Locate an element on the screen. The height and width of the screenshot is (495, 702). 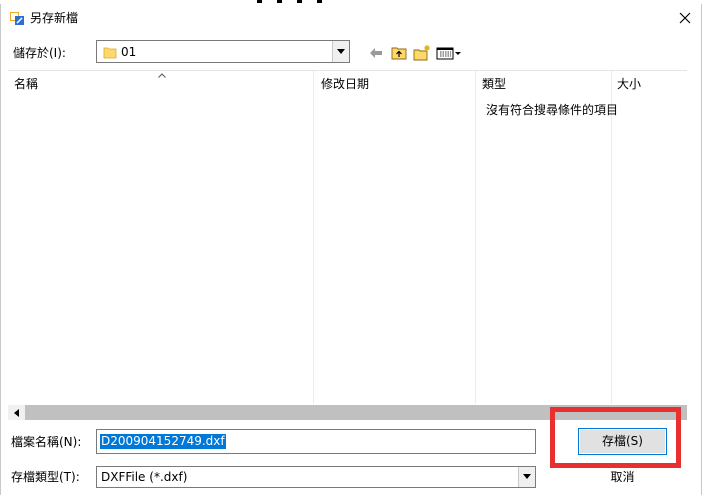
app-icon is located at coordinates (17, 18).